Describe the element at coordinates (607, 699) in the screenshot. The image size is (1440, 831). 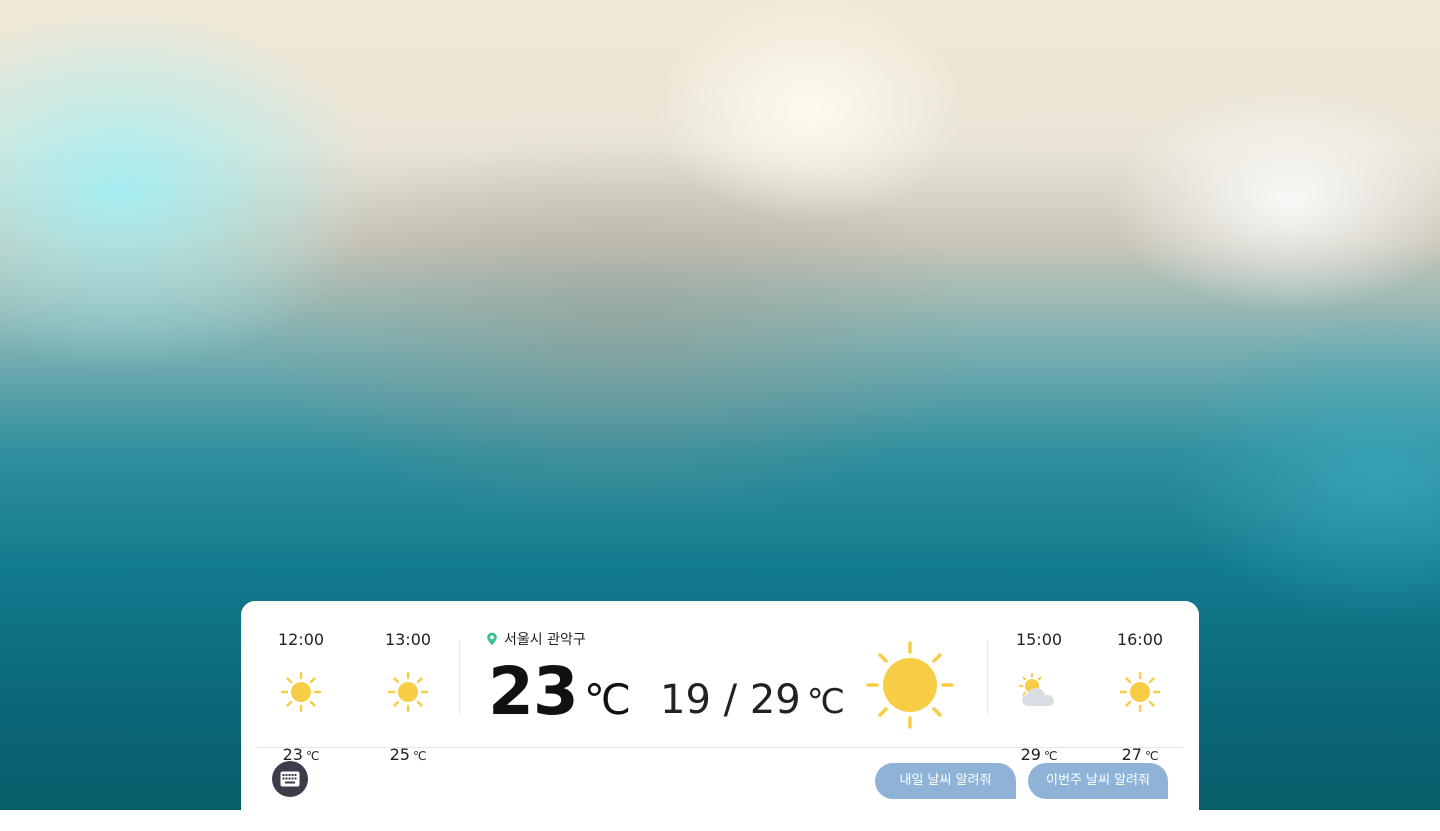
I see `current-temp-unit: ℃` at that location.